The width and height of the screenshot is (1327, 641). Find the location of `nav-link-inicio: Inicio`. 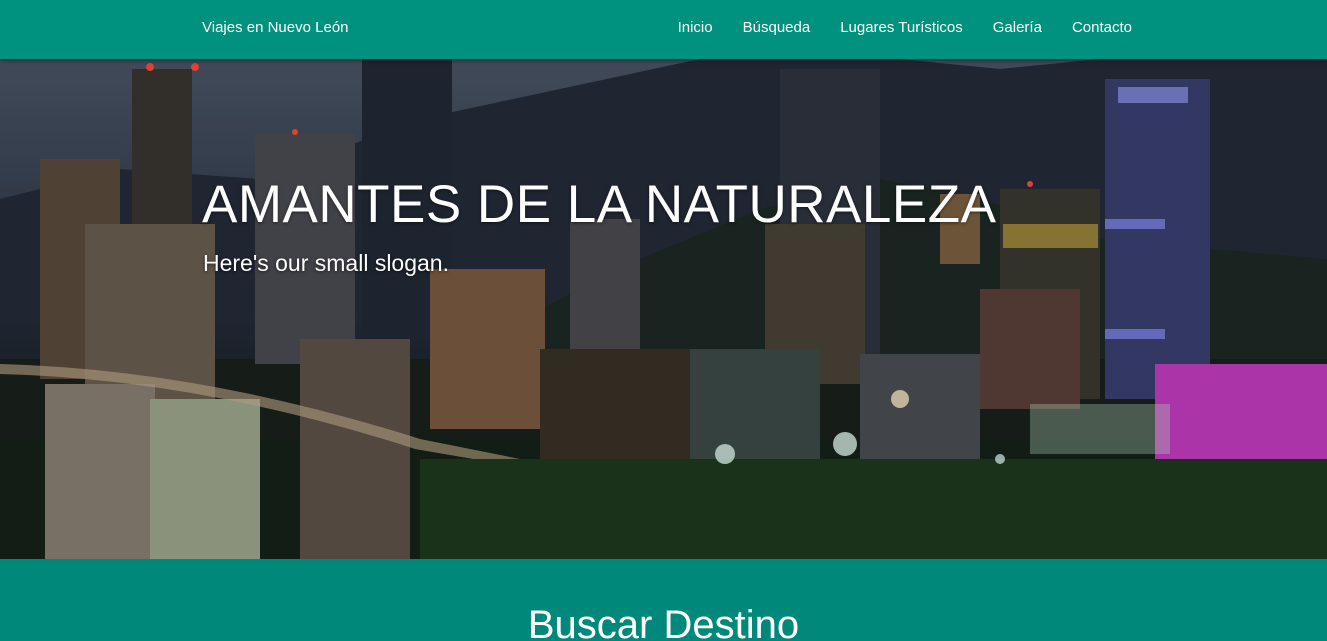

nav-link-inicio: Inicio is located at coordinates (695, 28).